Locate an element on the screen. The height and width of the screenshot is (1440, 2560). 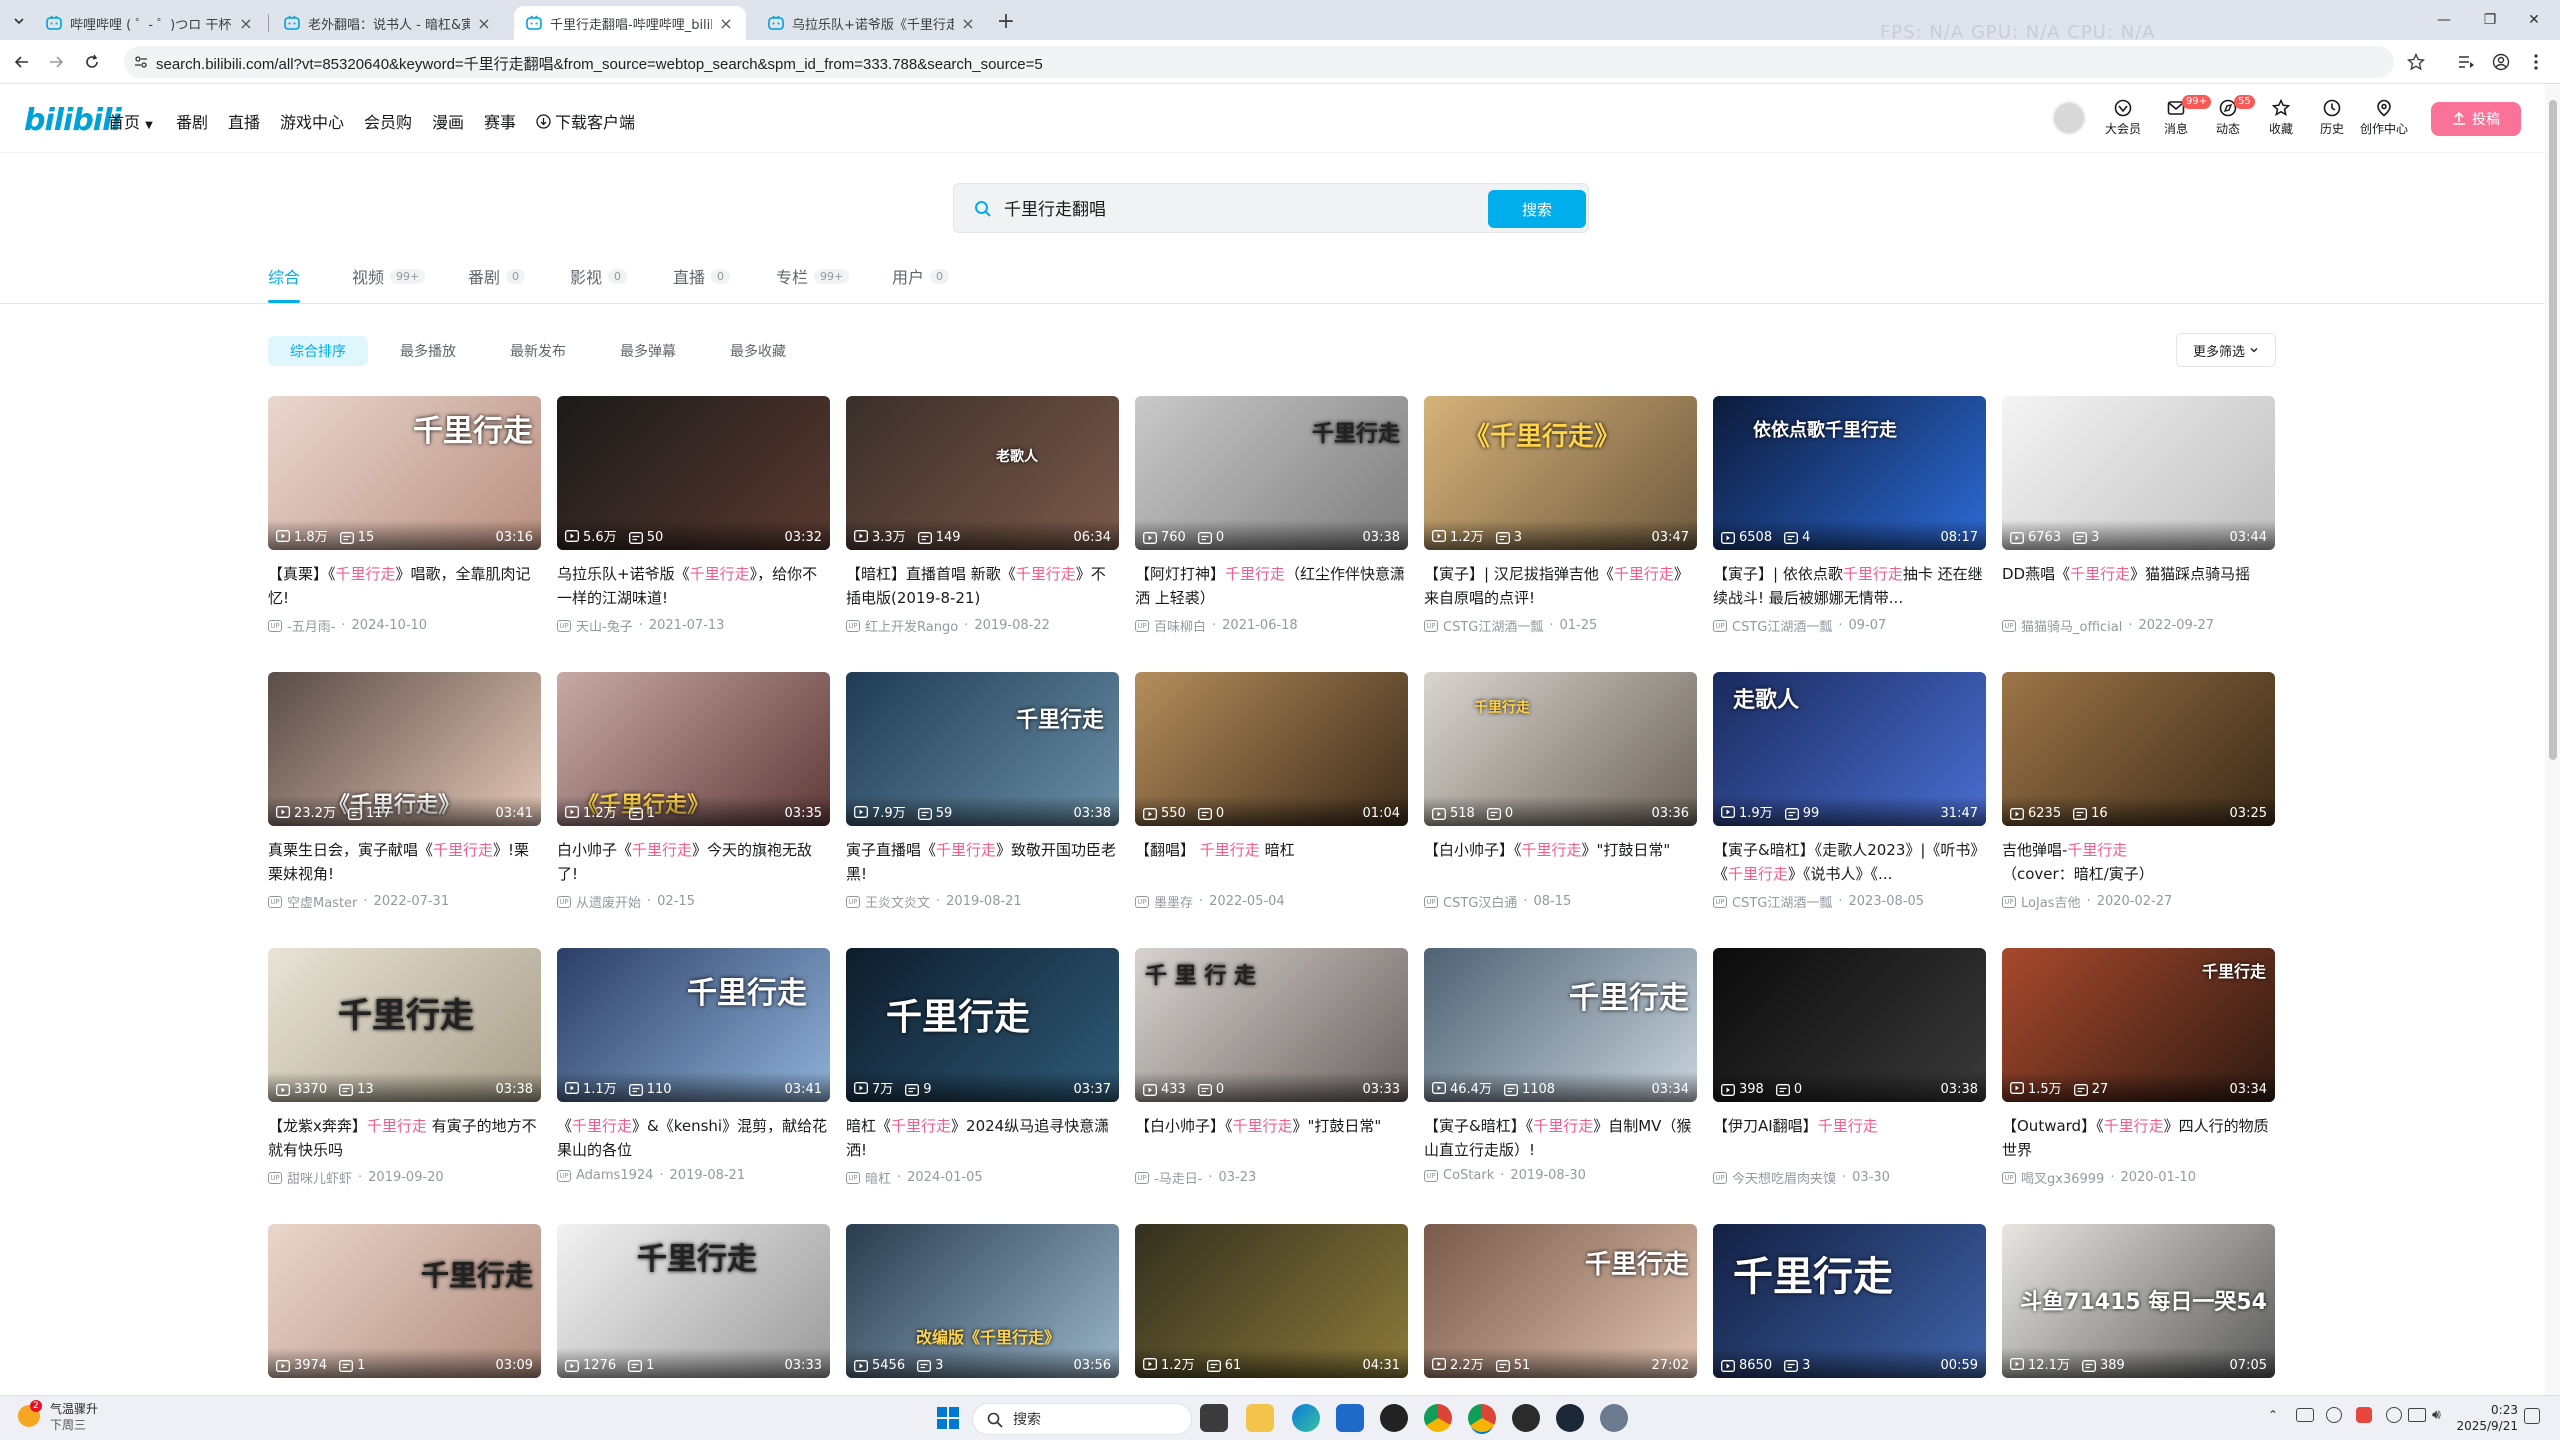
video-uploader-line: UP CoStark · 2019-08-30 is located at coordinates (1560, 1175).